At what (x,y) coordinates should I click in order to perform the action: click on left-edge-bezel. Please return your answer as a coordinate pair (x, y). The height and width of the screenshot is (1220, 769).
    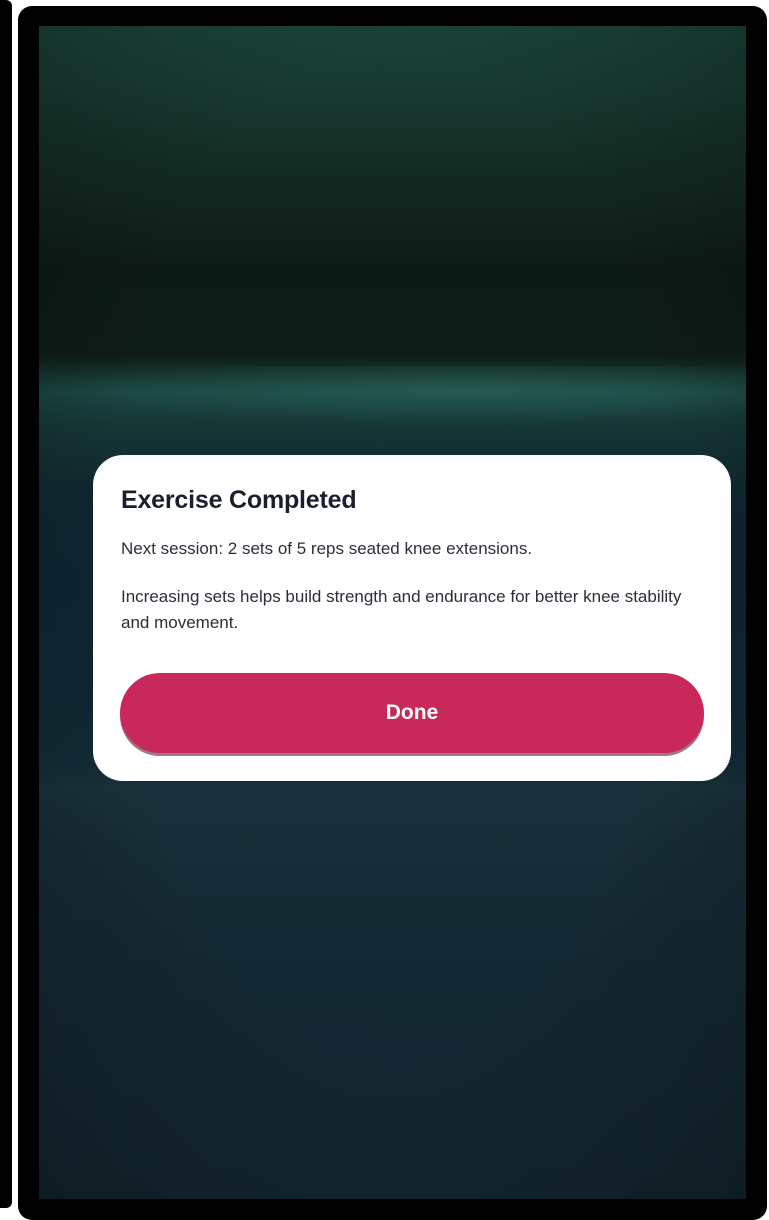
    Looking at the image, I should click on (6, 604).